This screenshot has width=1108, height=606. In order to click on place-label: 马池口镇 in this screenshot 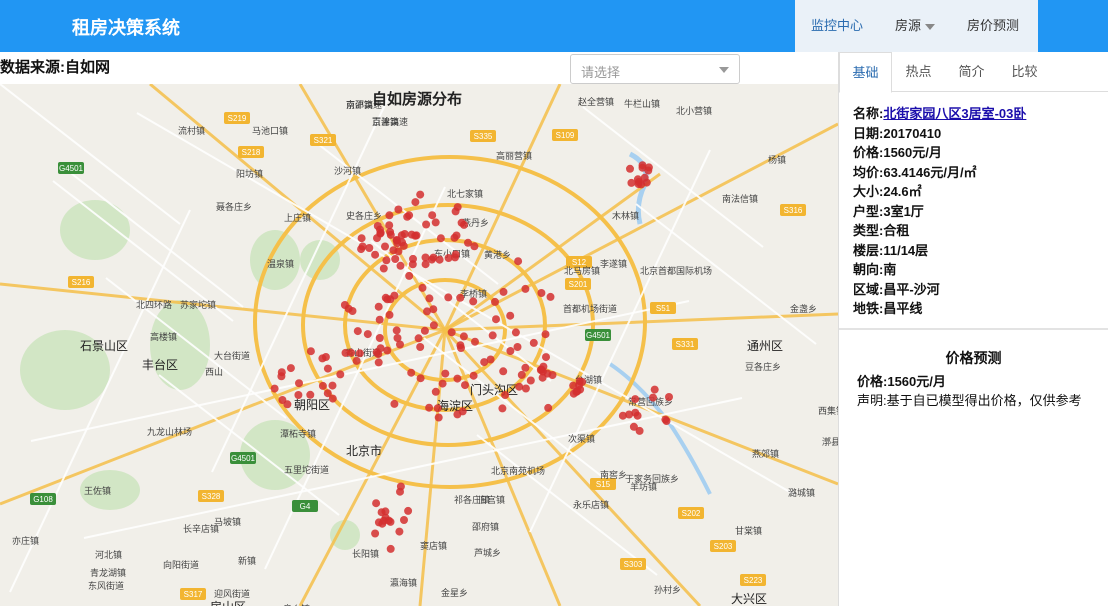, I will do `click(270, 130)`.